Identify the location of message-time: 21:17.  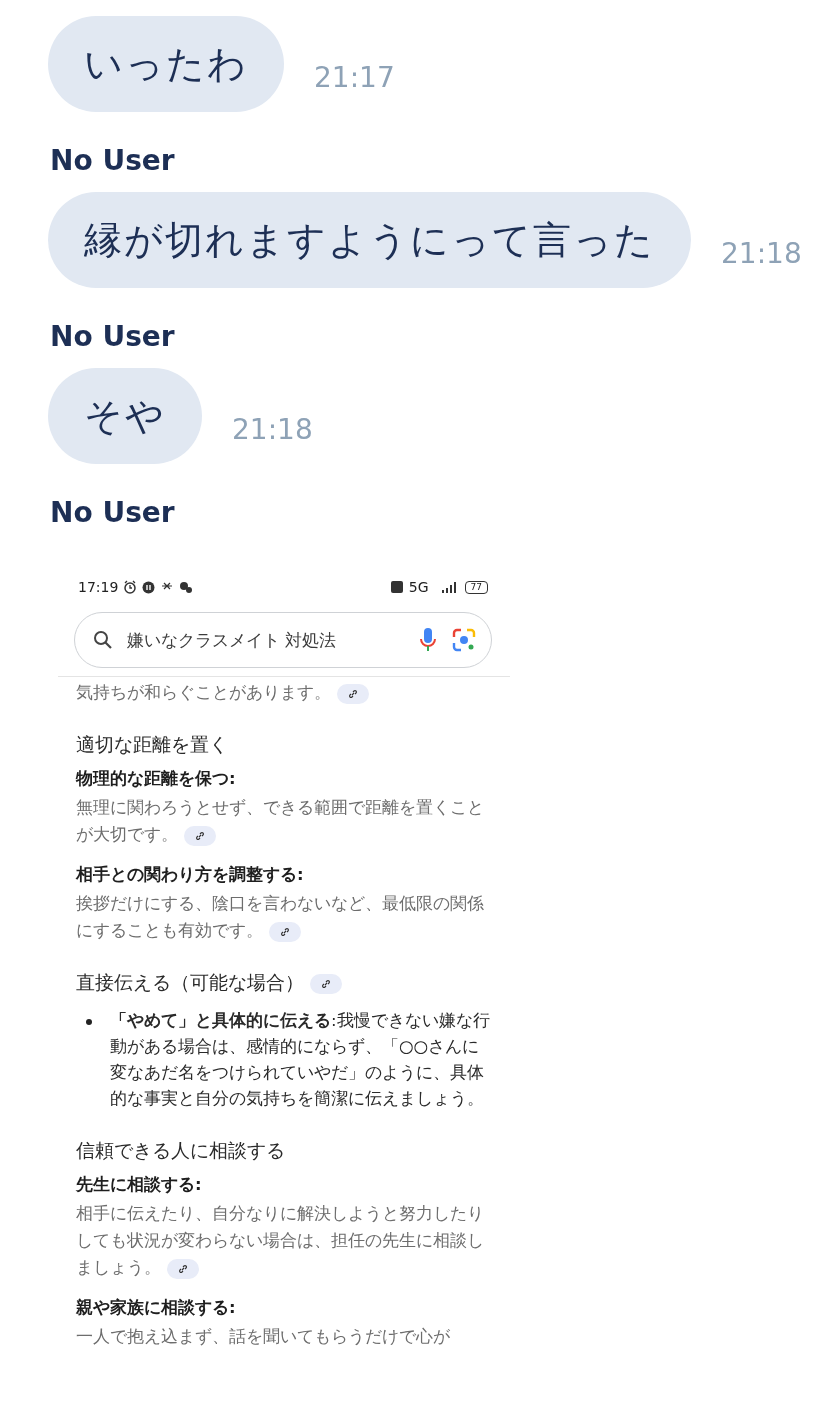
(354, 77).